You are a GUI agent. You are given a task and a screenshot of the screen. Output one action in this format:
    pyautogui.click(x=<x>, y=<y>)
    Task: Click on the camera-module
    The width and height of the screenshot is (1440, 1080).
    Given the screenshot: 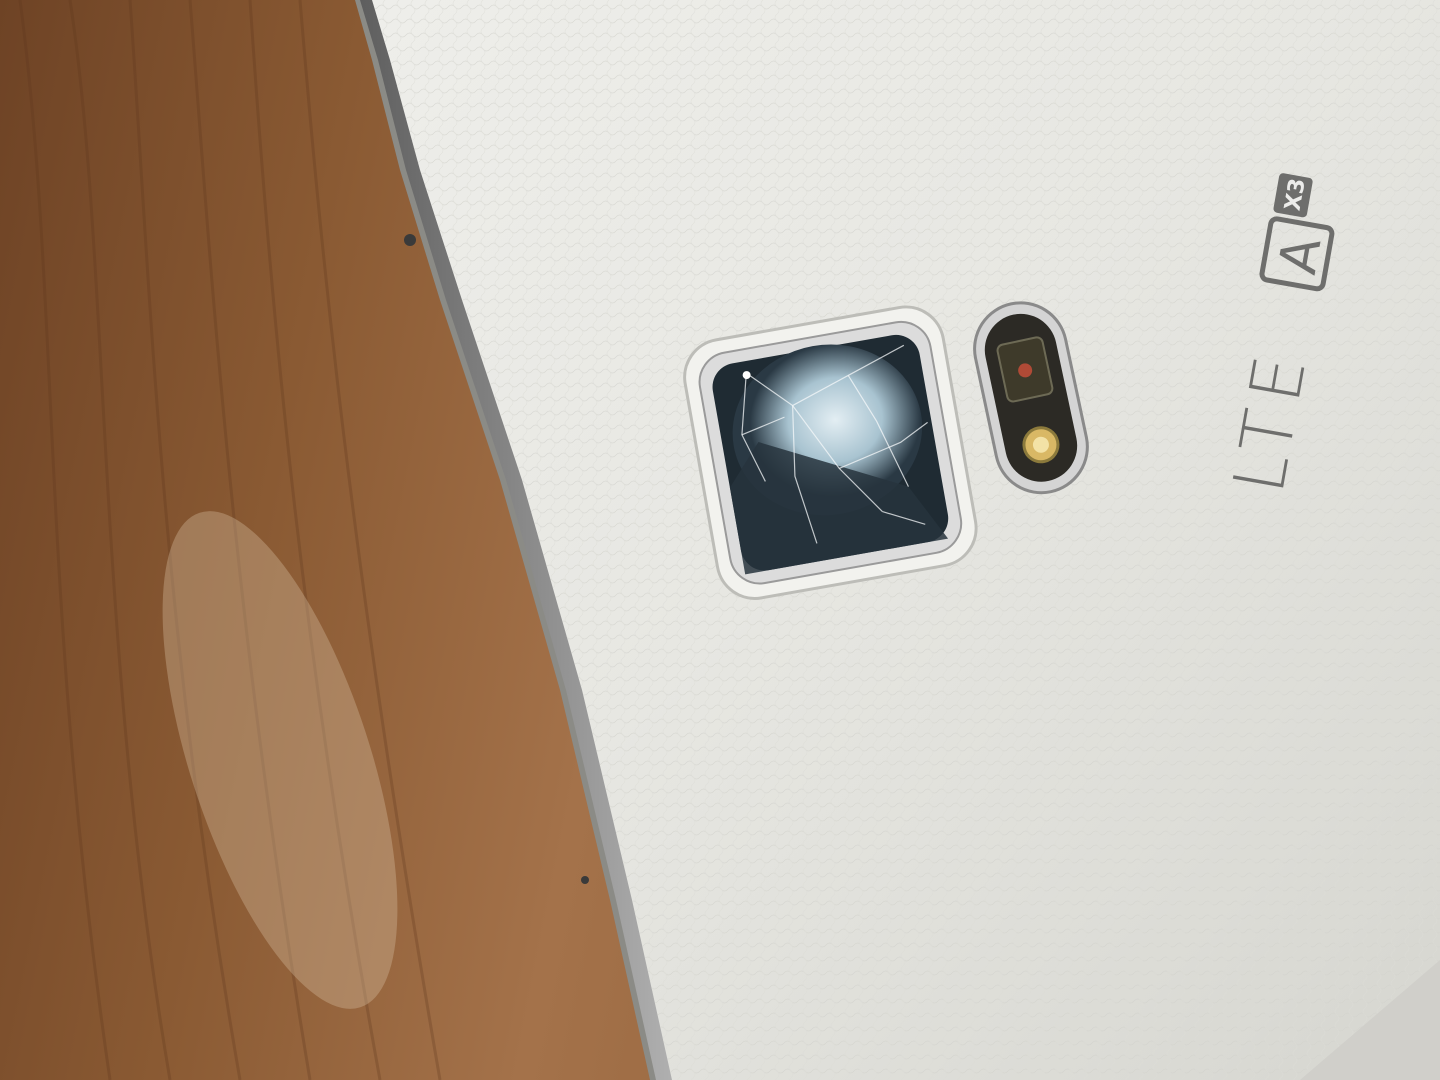 What is the action you would take?
    pyautogui.click(x=830, y=452)
    